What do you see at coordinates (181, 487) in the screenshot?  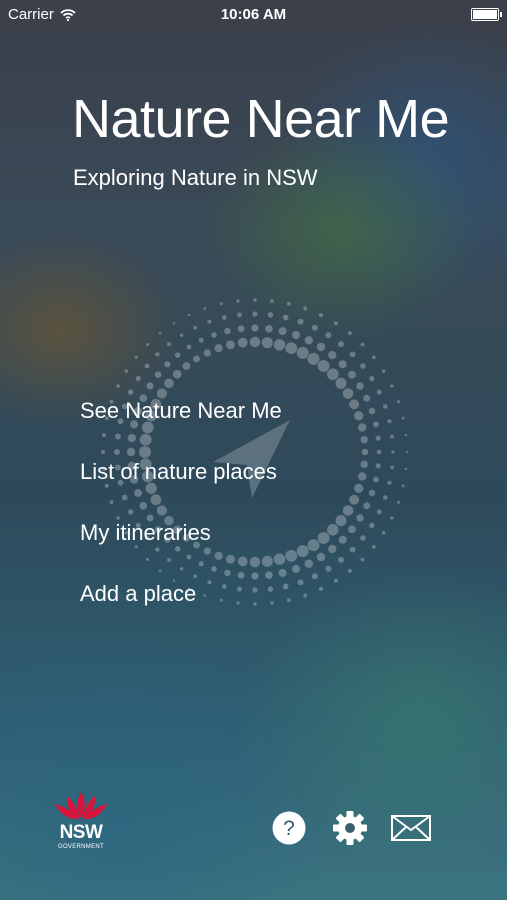 I see `menu-list-nature-places: List of nature places` at bounding box center [181, 487].